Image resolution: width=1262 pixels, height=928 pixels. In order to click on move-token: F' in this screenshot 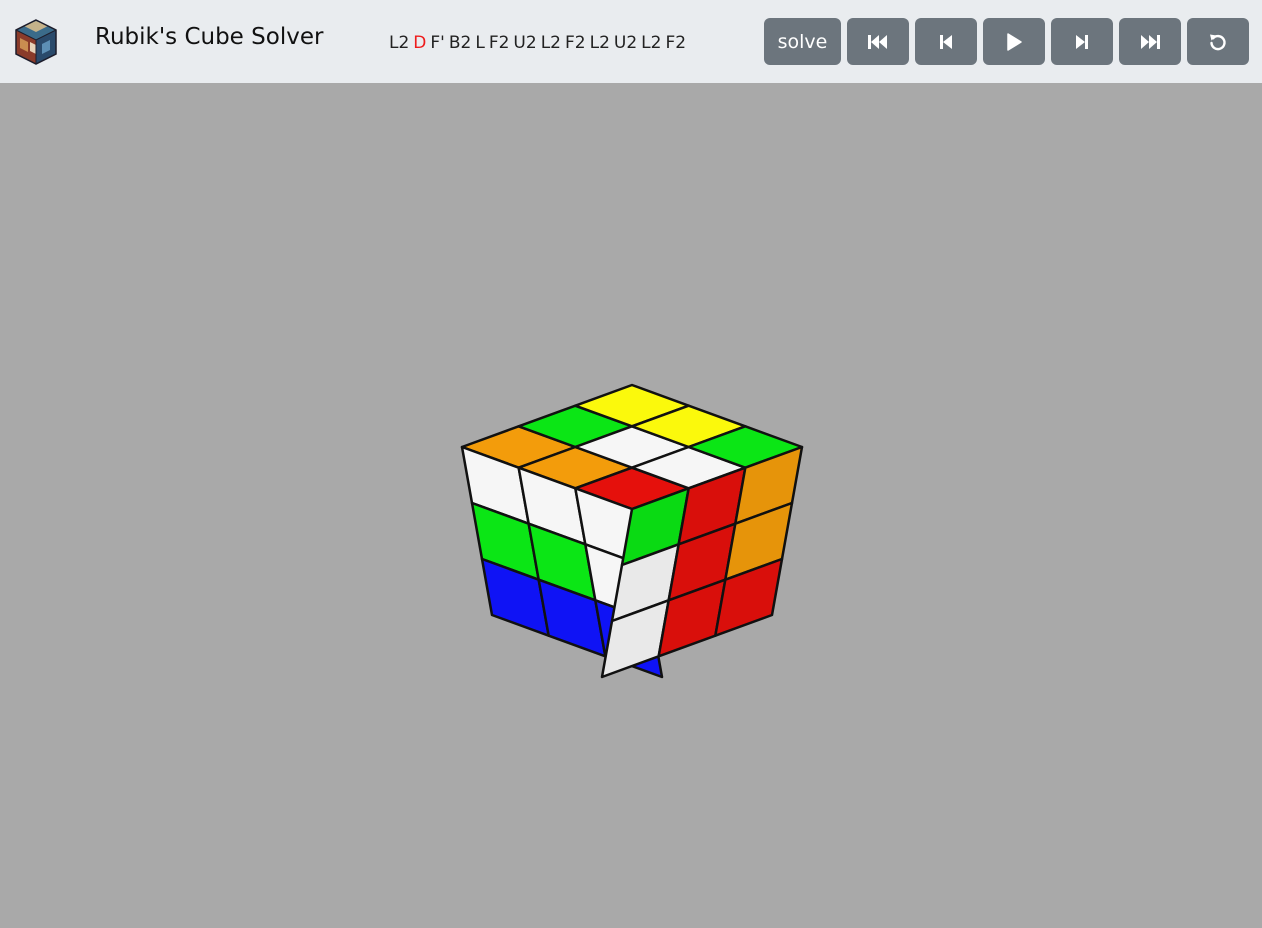, I will do `click(437, 43)`.